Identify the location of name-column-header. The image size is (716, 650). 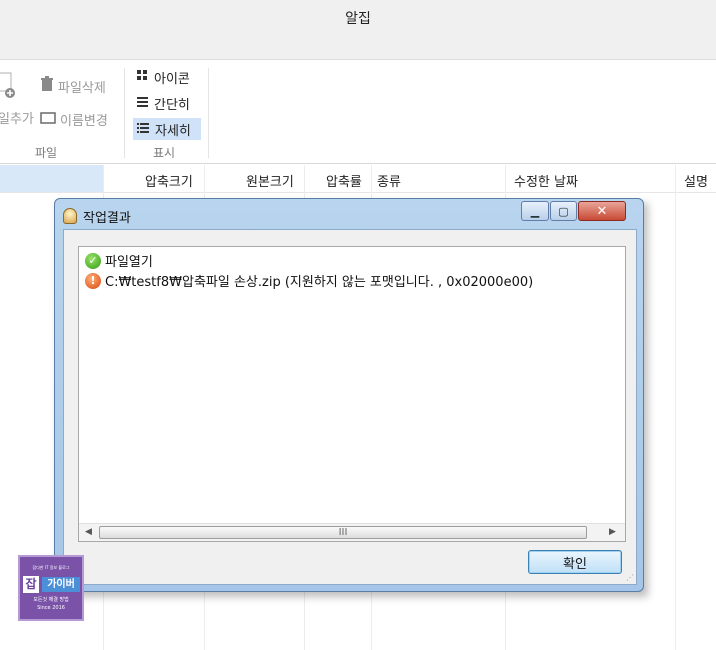
(51, 178).